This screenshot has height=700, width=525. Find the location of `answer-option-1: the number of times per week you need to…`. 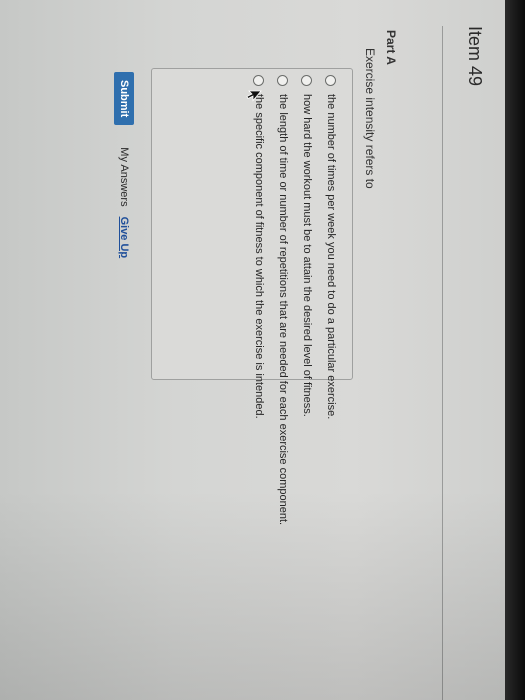

answer-option-1: the number of times per week you need to… is located at coordinates (331, 247).